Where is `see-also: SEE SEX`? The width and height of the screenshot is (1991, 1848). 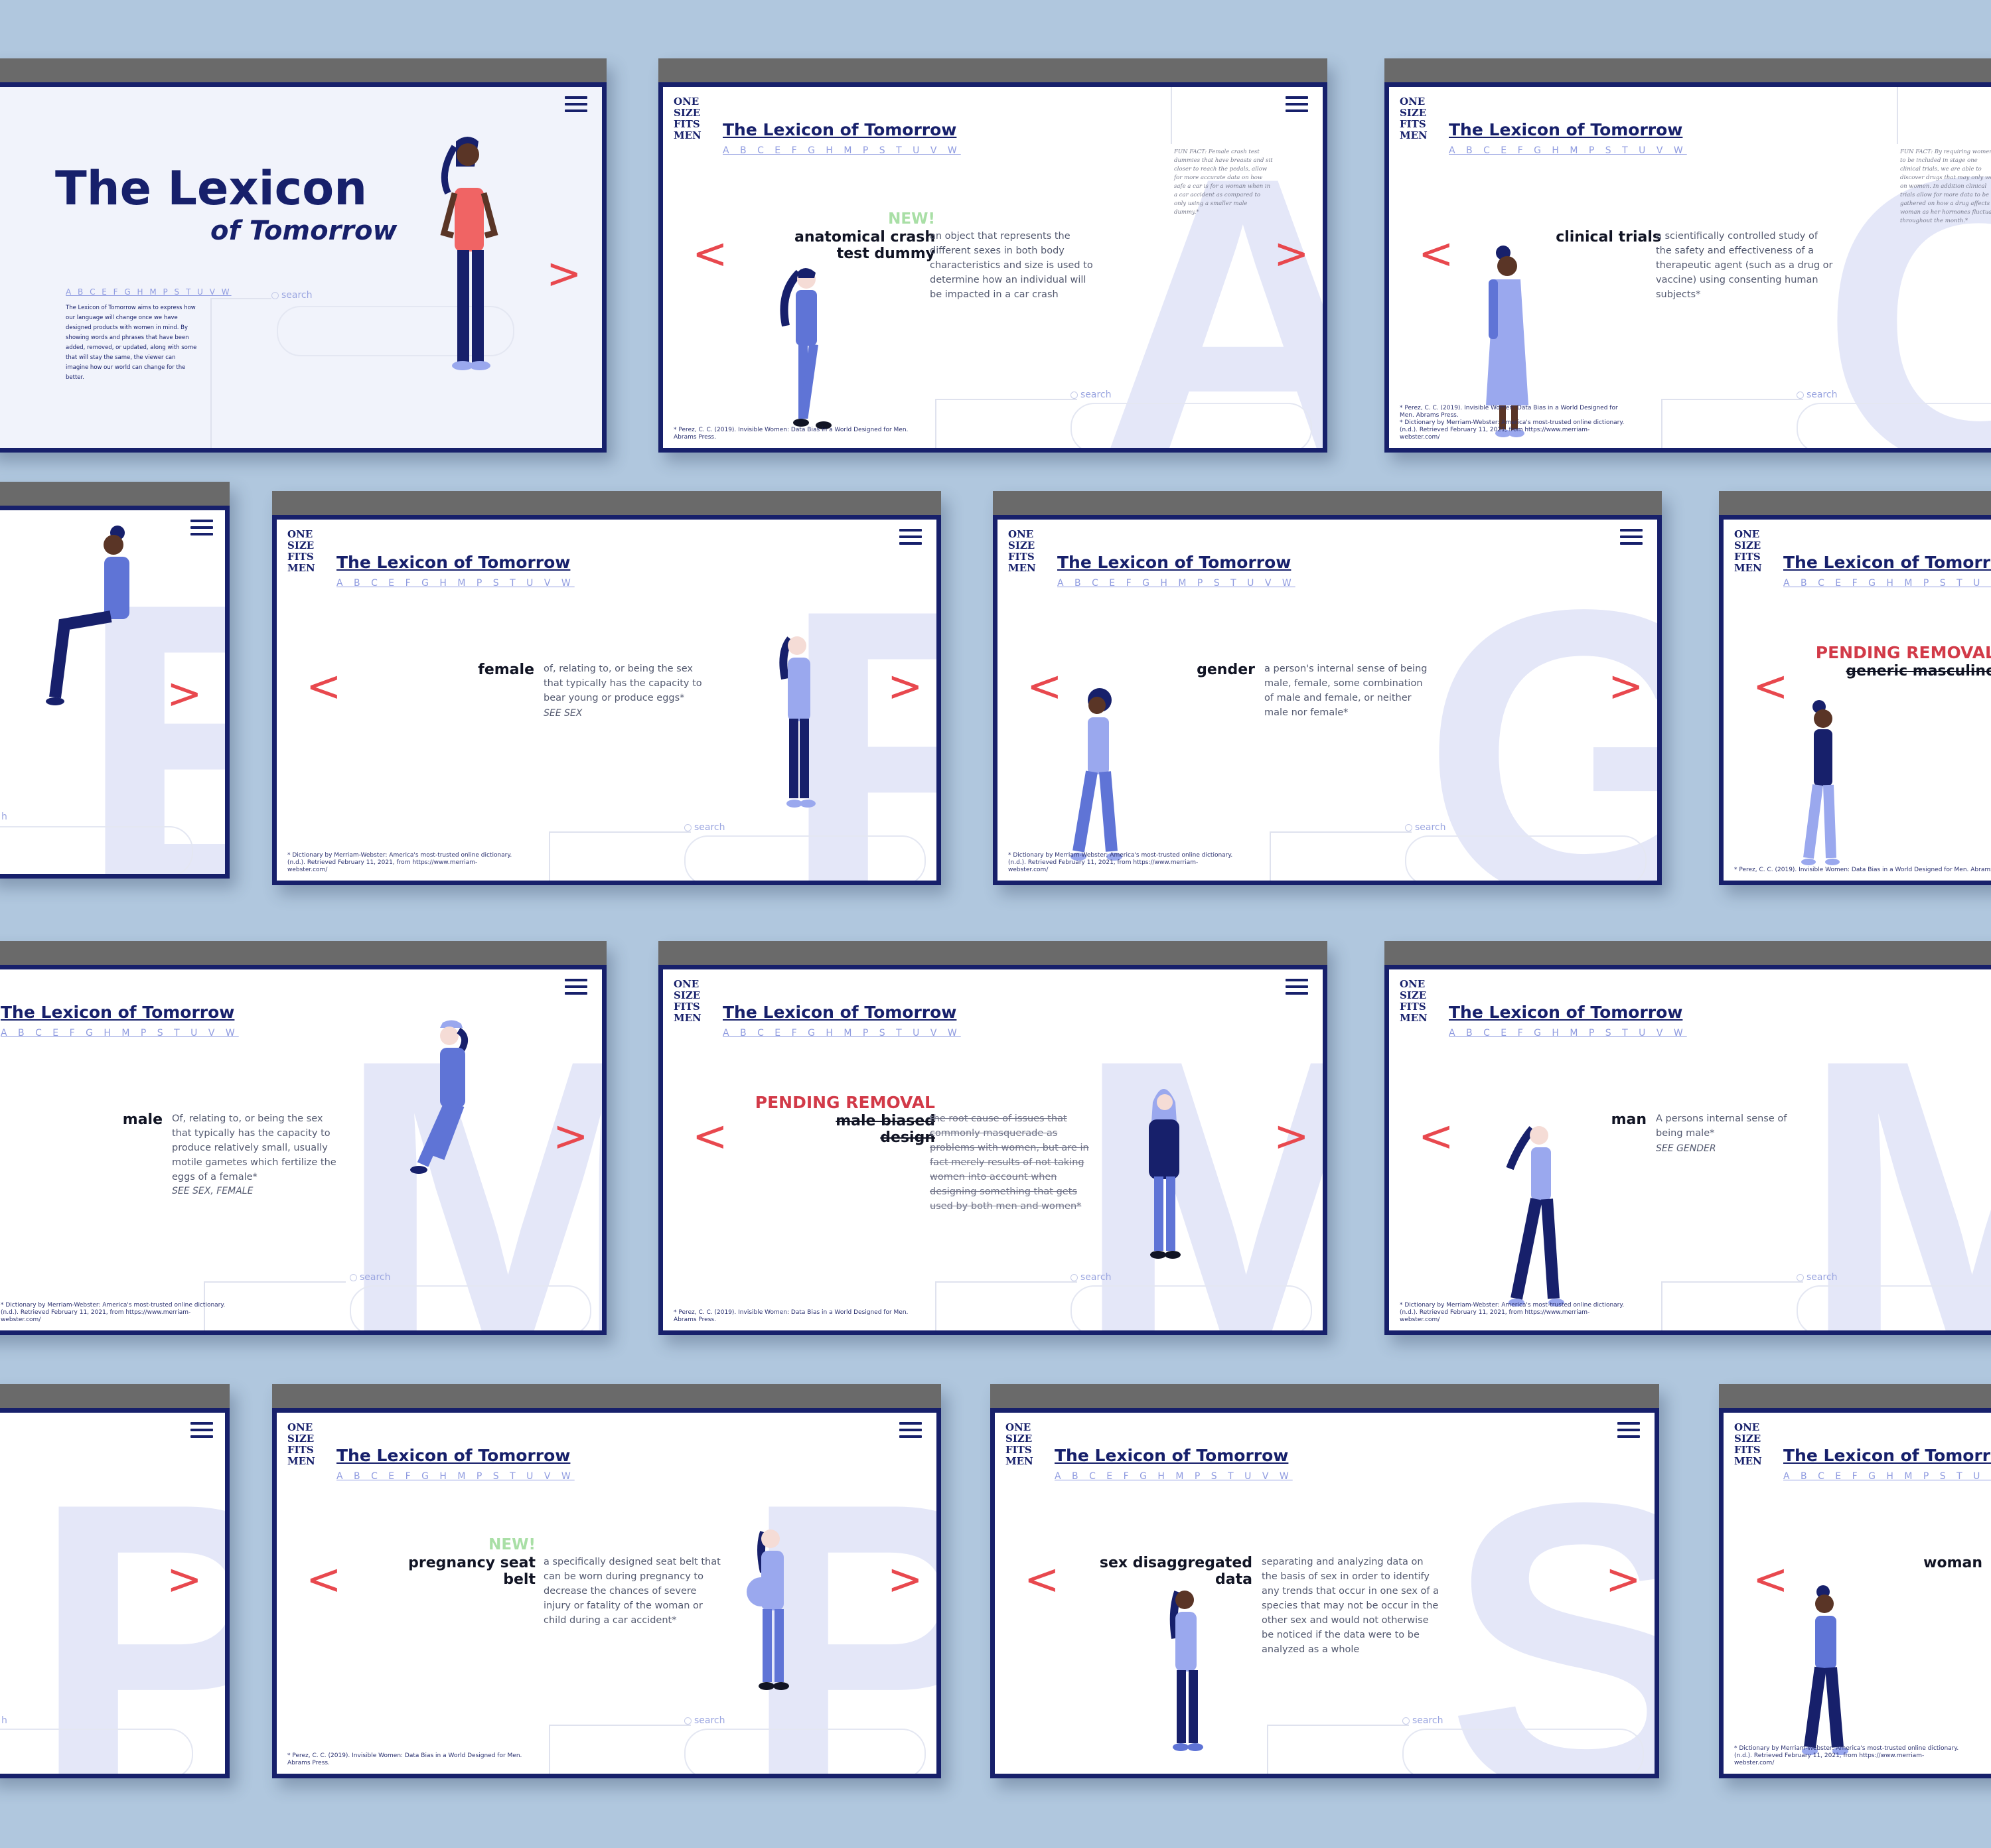
see-also: SEE SEX is located at coordinates (563, 713).